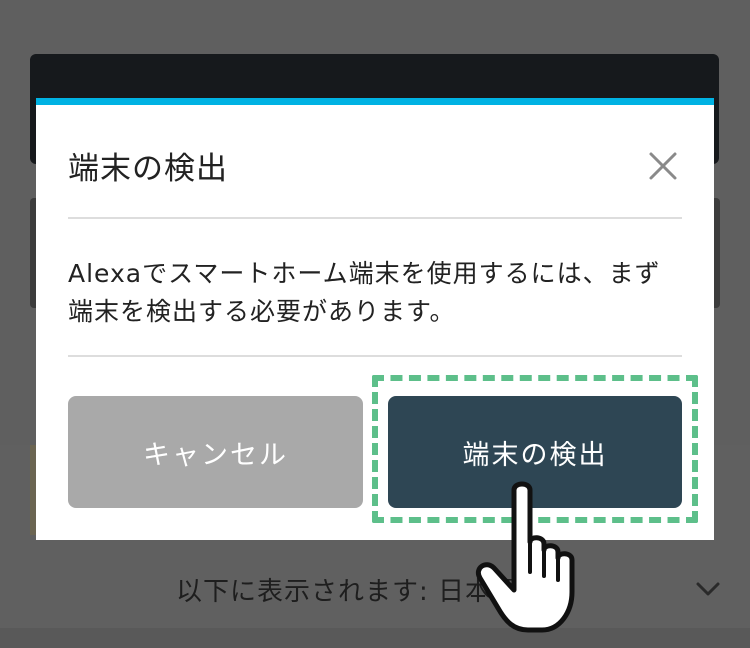 This screenshot has width=750, height=648. Describe the element at coordinates (148, 169) in the screenshot. I see `dialog-title: 端末の検出` at that location.